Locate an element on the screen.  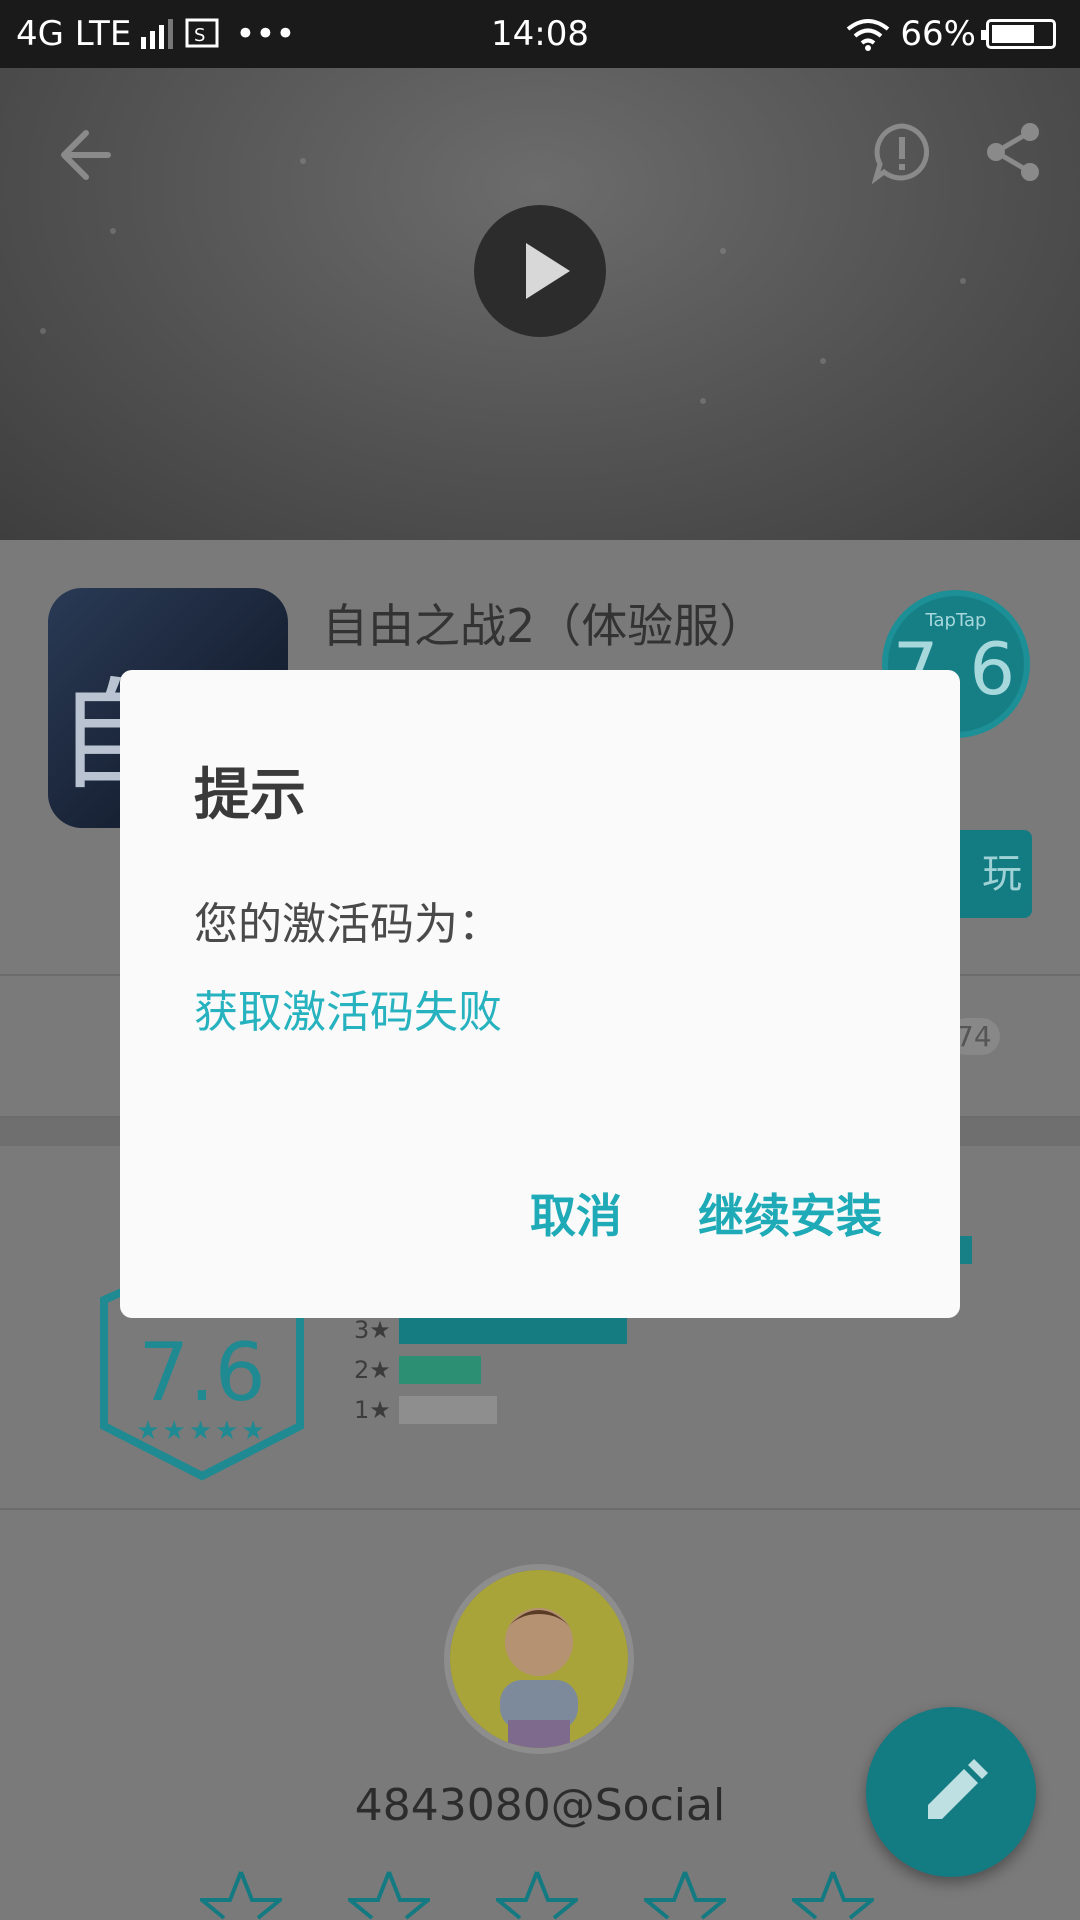
pencil-icon is located at coordinates (958, 1789).